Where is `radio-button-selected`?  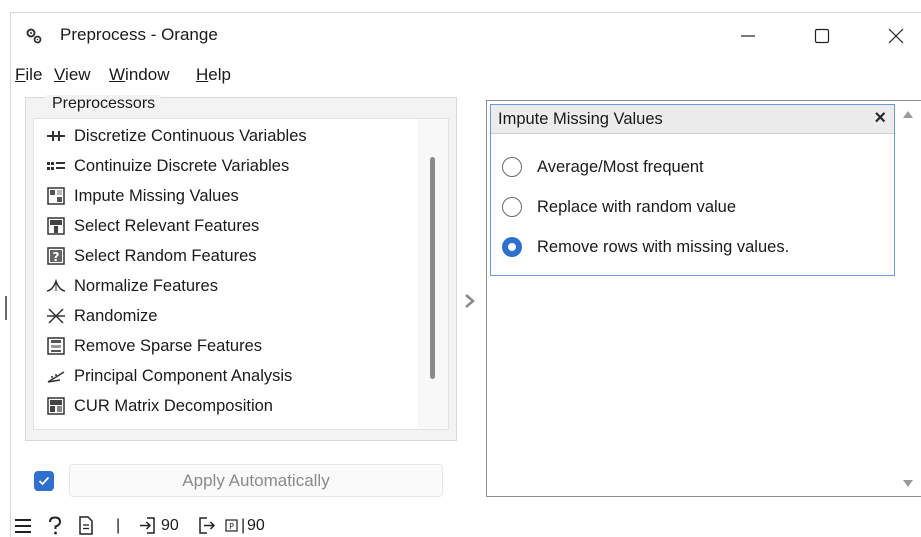
radio-button-selected is located at coordinates (512, 247).